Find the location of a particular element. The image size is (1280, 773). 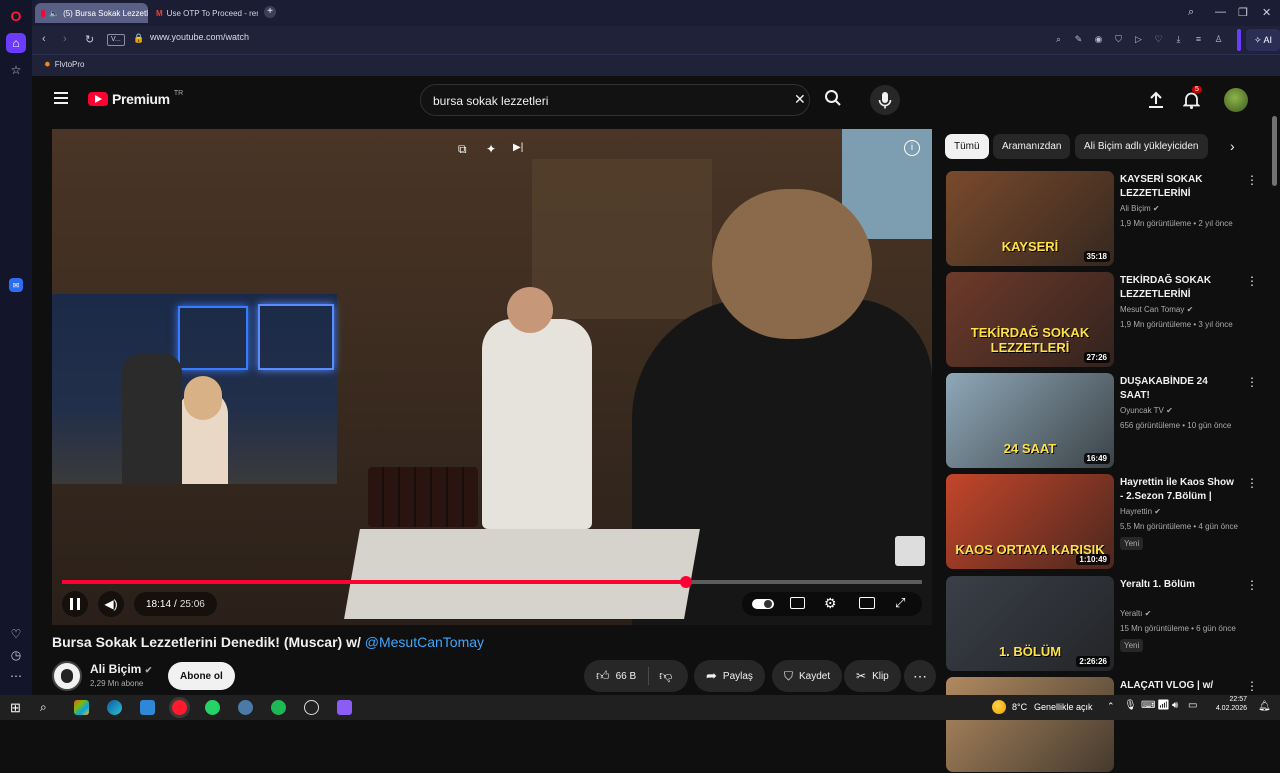

taskbar-search-icon: ⌕ is located at coordinates (47, 707).